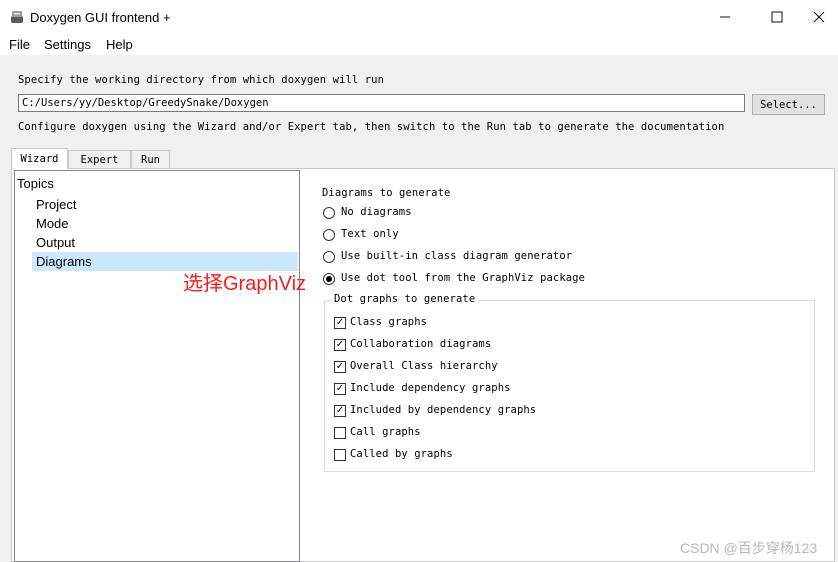  I want to click on minimize-icon, so click(725, 16).